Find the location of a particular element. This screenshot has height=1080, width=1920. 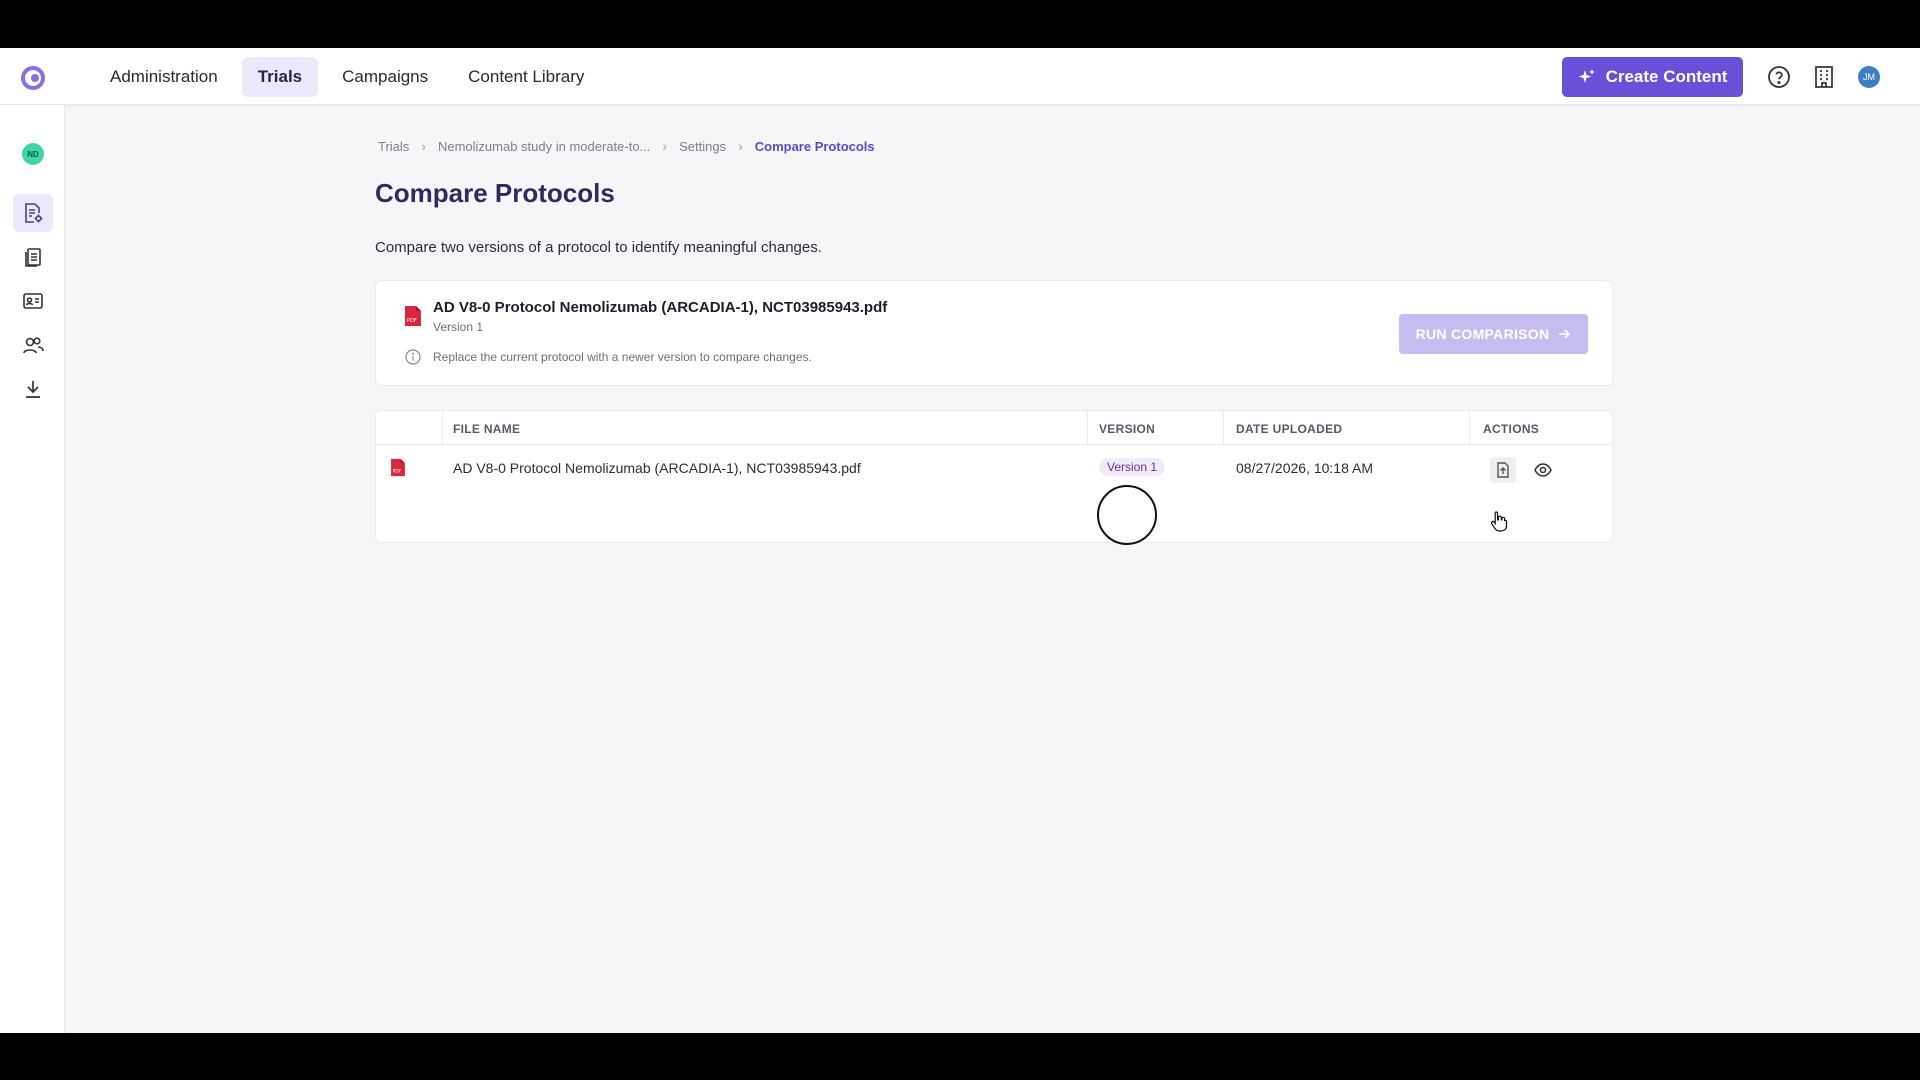

upload-file-icon is located at coordinates (1503, 470).